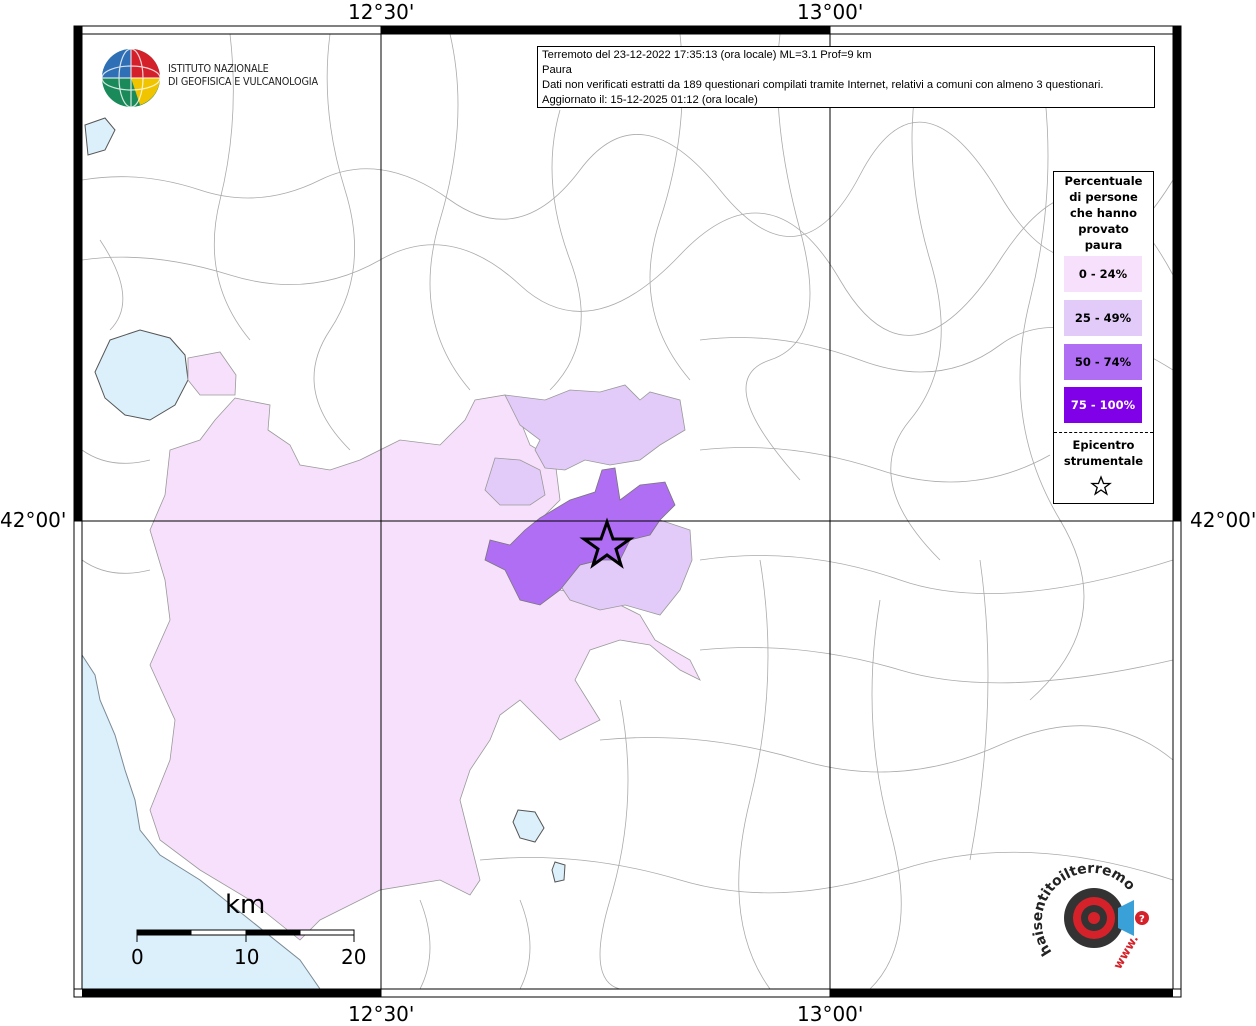  Describe the element at coordinates (1103, 274) in the screenshot. I see `legend-class-0-24: 0 - 24%` at that location.